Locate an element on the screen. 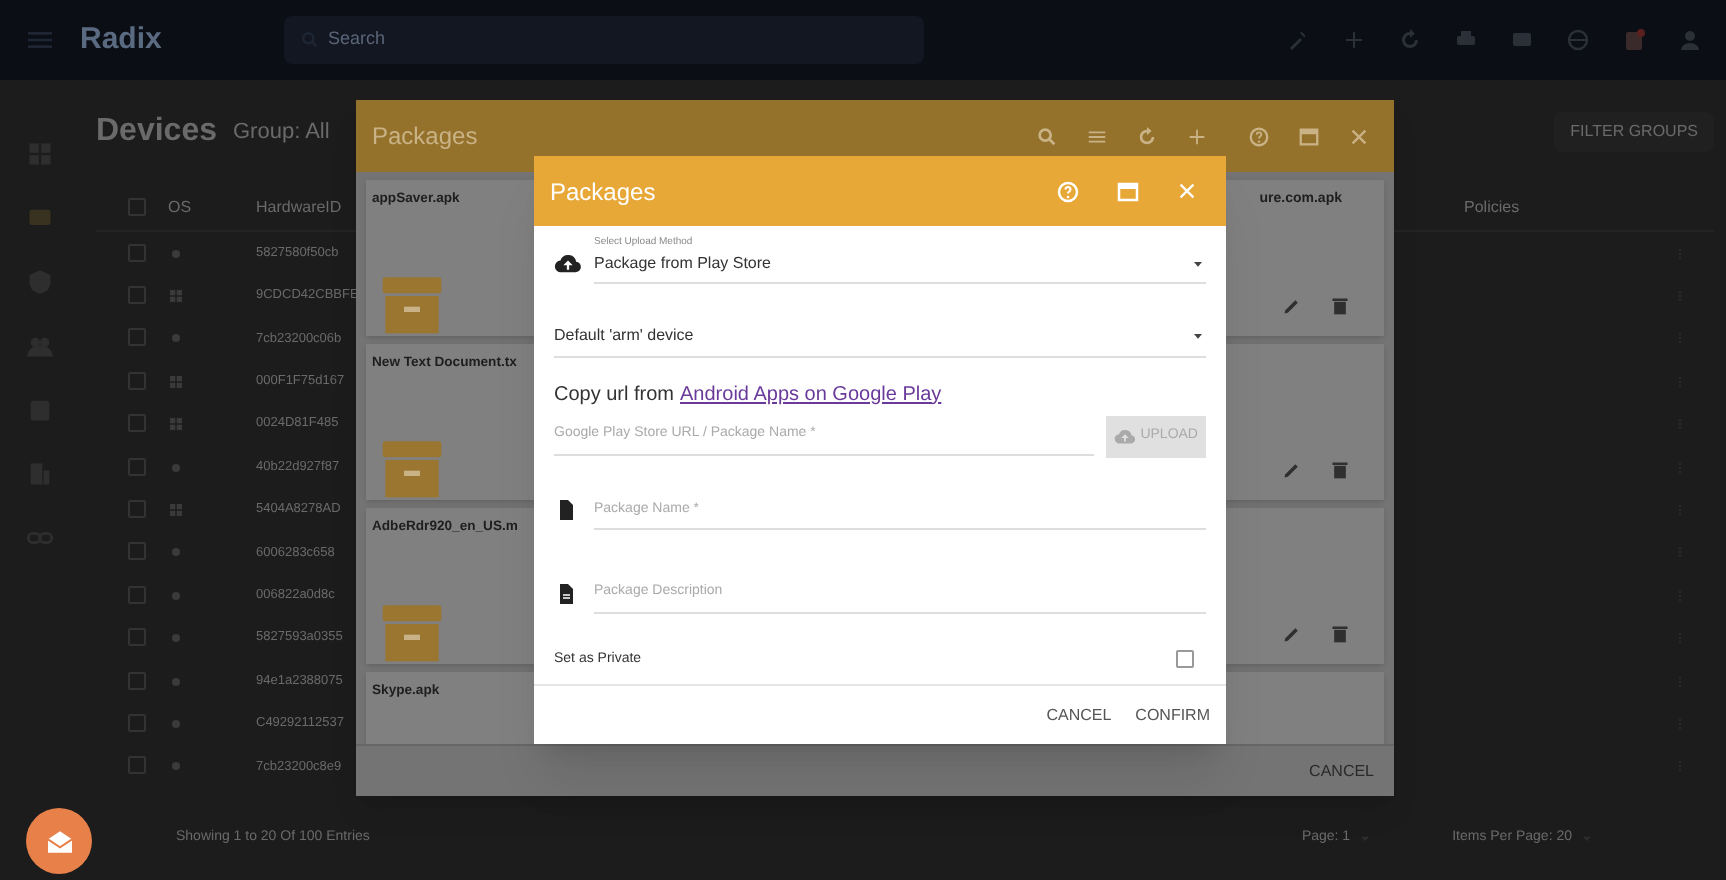 This screenshot has width=1726, height=880. private-checkbox is located at coordinates (1185, 659).